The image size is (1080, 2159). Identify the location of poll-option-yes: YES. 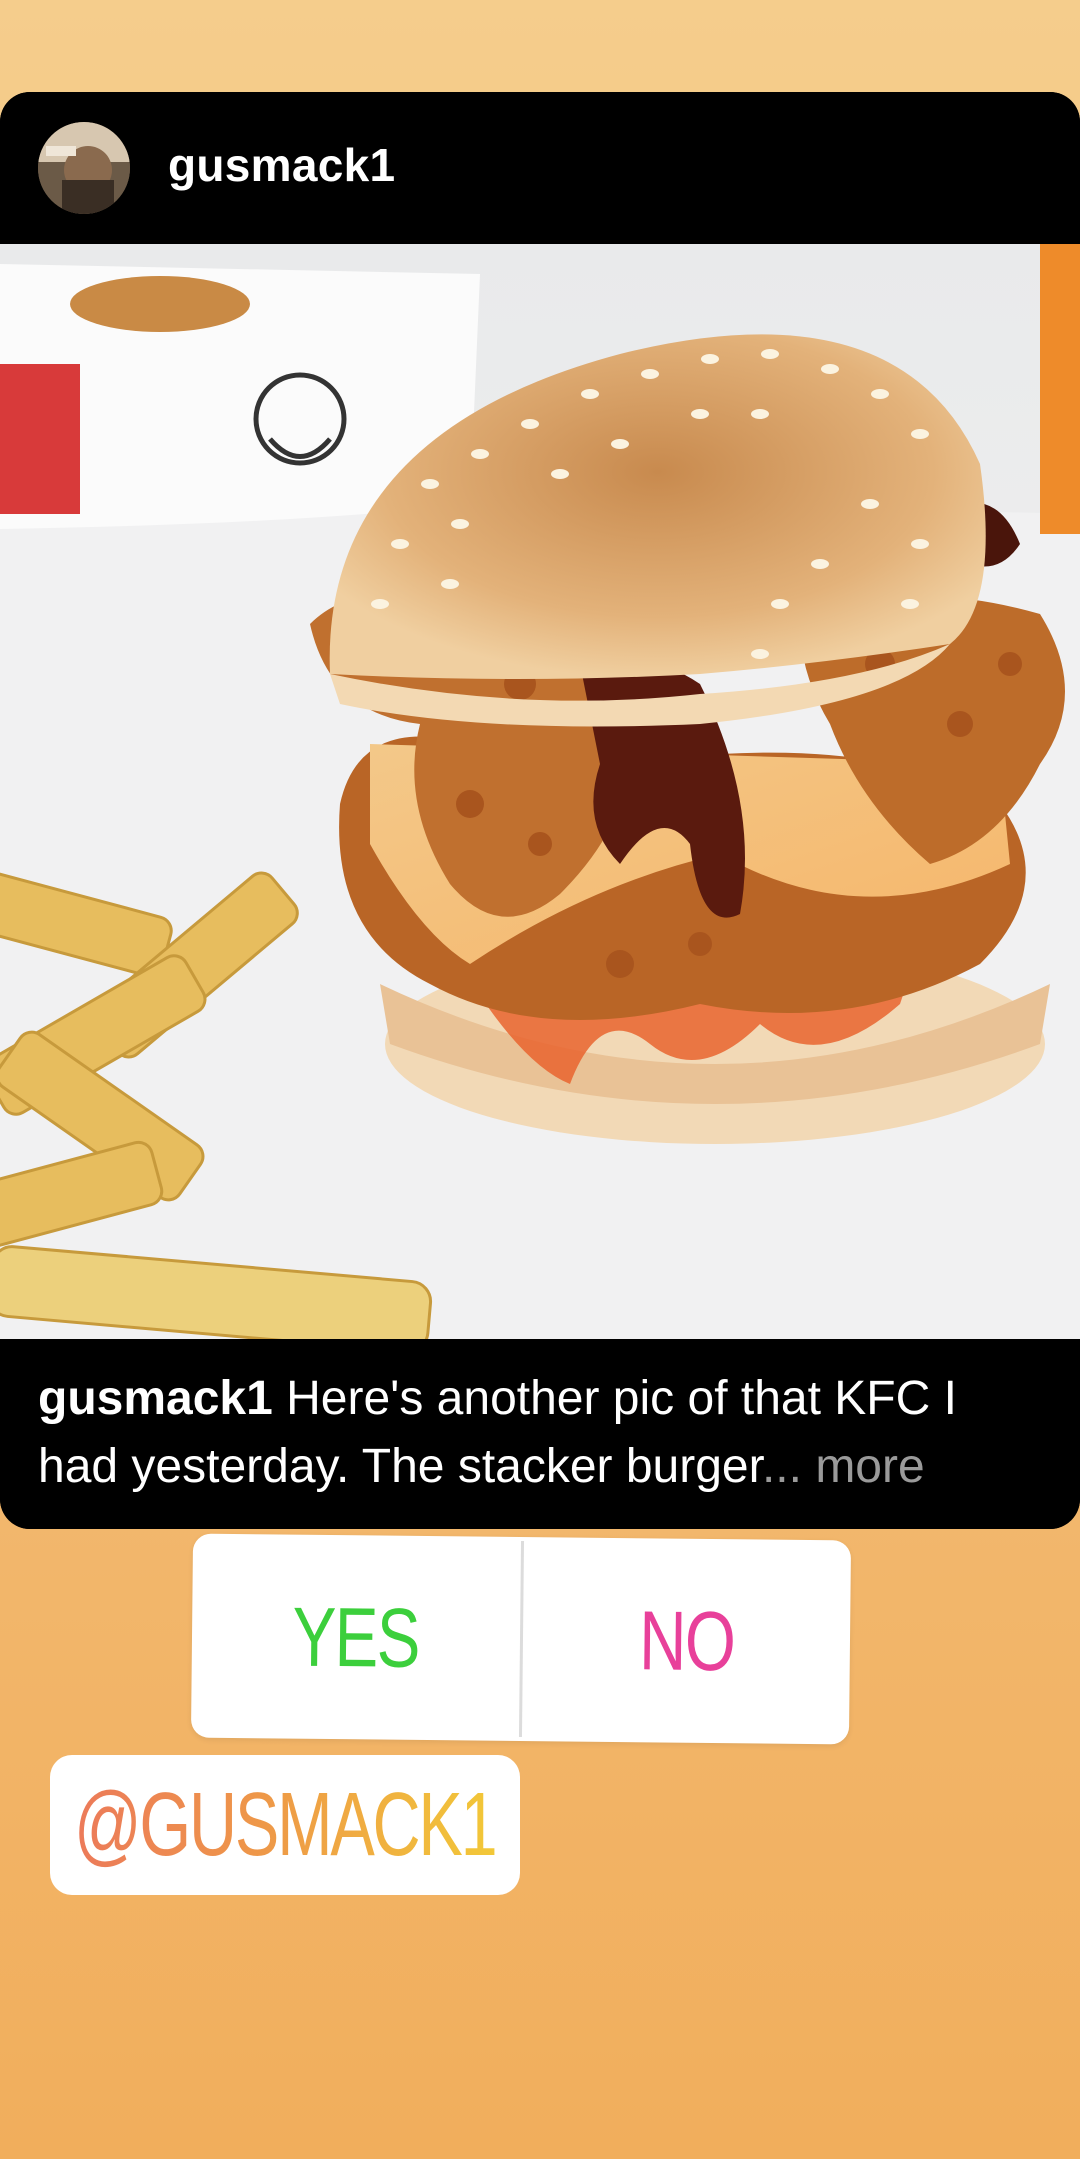
(356, 1637).